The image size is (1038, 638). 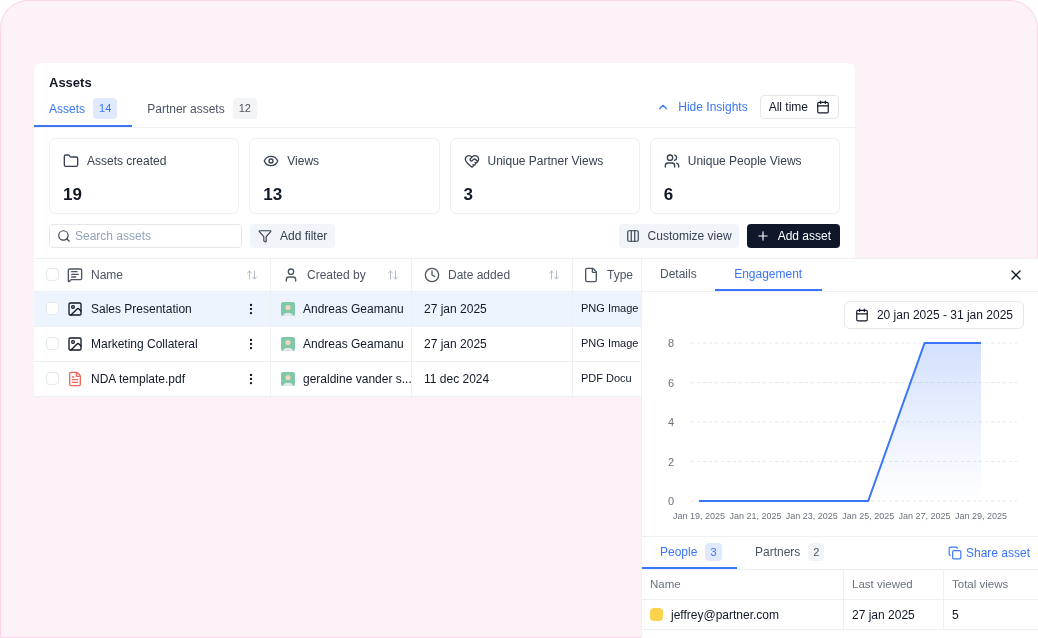 I want to click on share-asset-link: Share asset, so click(x=988, y=553).